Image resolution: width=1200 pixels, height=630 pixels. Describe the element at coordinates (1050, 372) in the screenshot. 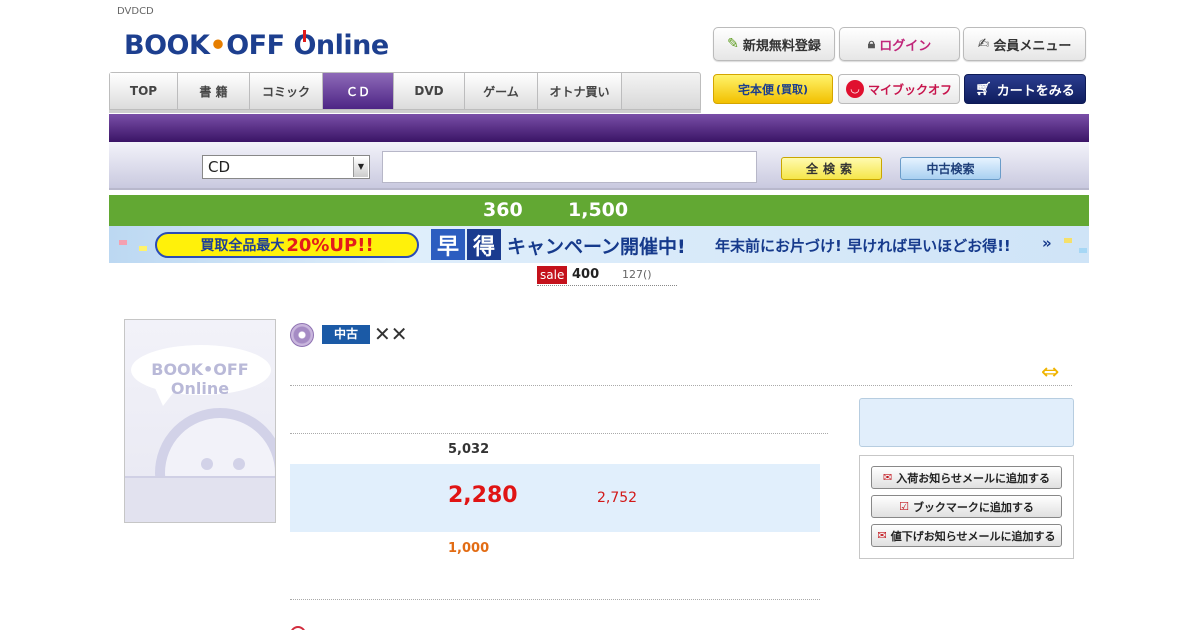

I see `expand-arrows-icon: ⇔` at that location.